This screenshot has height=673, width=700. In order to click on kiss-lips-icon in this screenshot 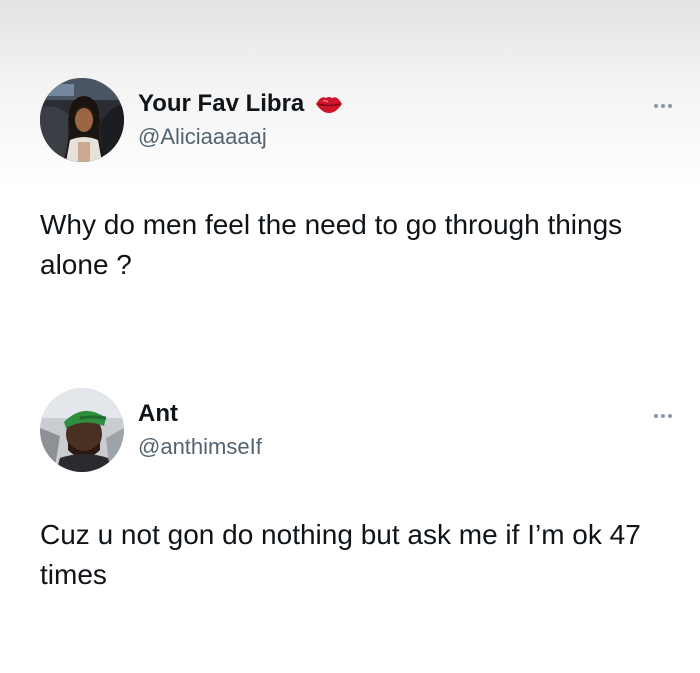, I will do `click(329, 105)`.